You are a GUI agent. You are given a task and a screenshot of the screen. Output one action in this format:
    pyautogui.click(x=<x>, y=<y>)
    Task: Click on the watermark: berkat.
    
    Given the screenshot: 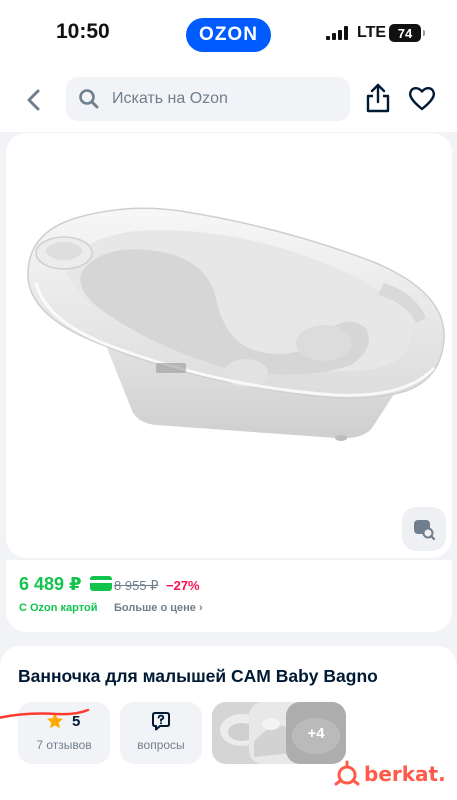 What is the action you would take?
    pyautogui.click(x=394, y=775)
    